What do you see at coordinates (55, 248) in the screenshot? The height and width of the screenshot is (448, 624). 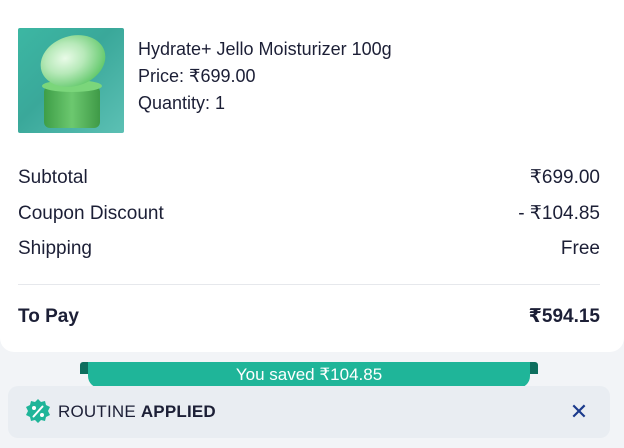 I see `shipping-label: Shipping` at bounding box center [55, 248].